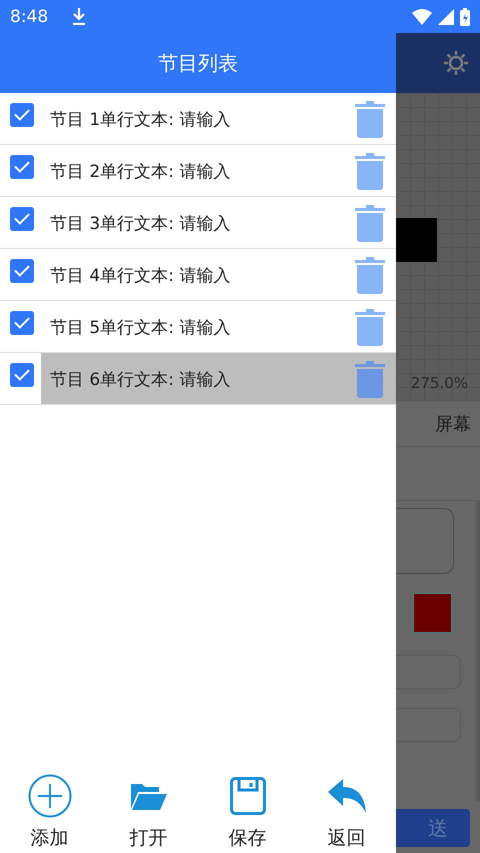 This screenshot has width=480, height=853. What do you see at coordinates (141, 172) in the screenshot?
I see `program-label: 节目 2单行文本: 请输入` at bounding box center [141, 172].